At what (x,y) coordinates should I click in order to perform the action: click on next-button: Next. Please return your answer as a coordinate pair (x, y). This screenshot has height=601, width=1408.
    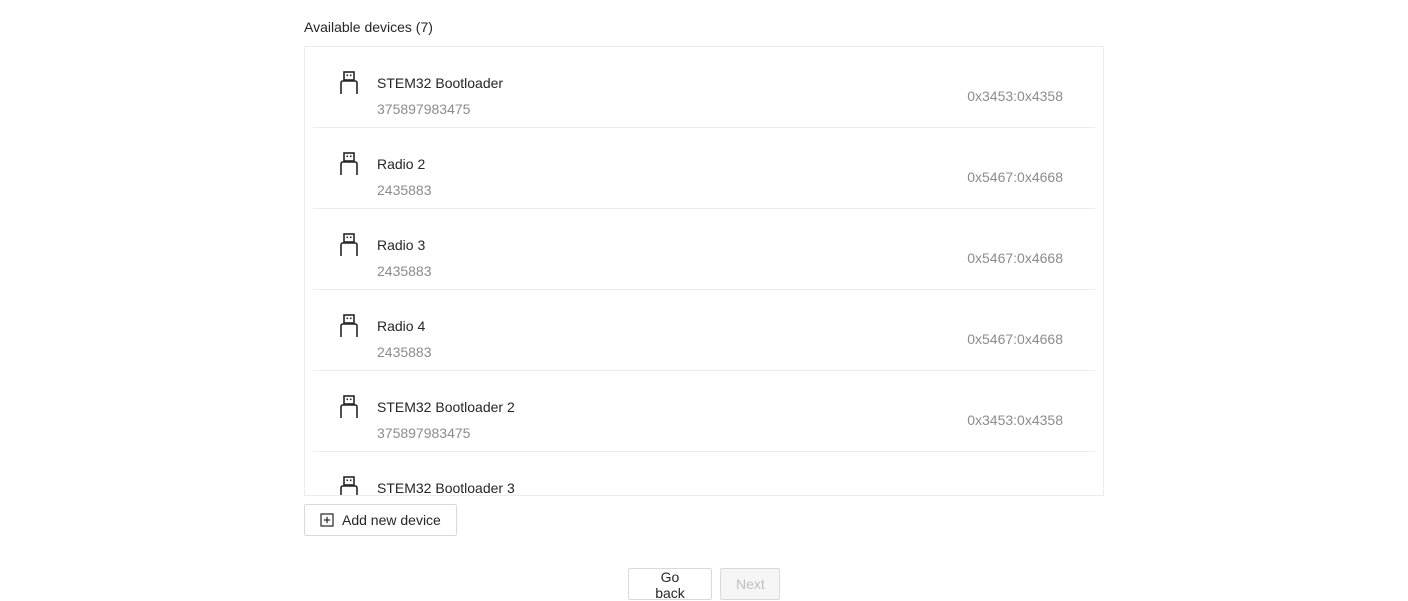
    Looking at the image, I should click on (750, 584).